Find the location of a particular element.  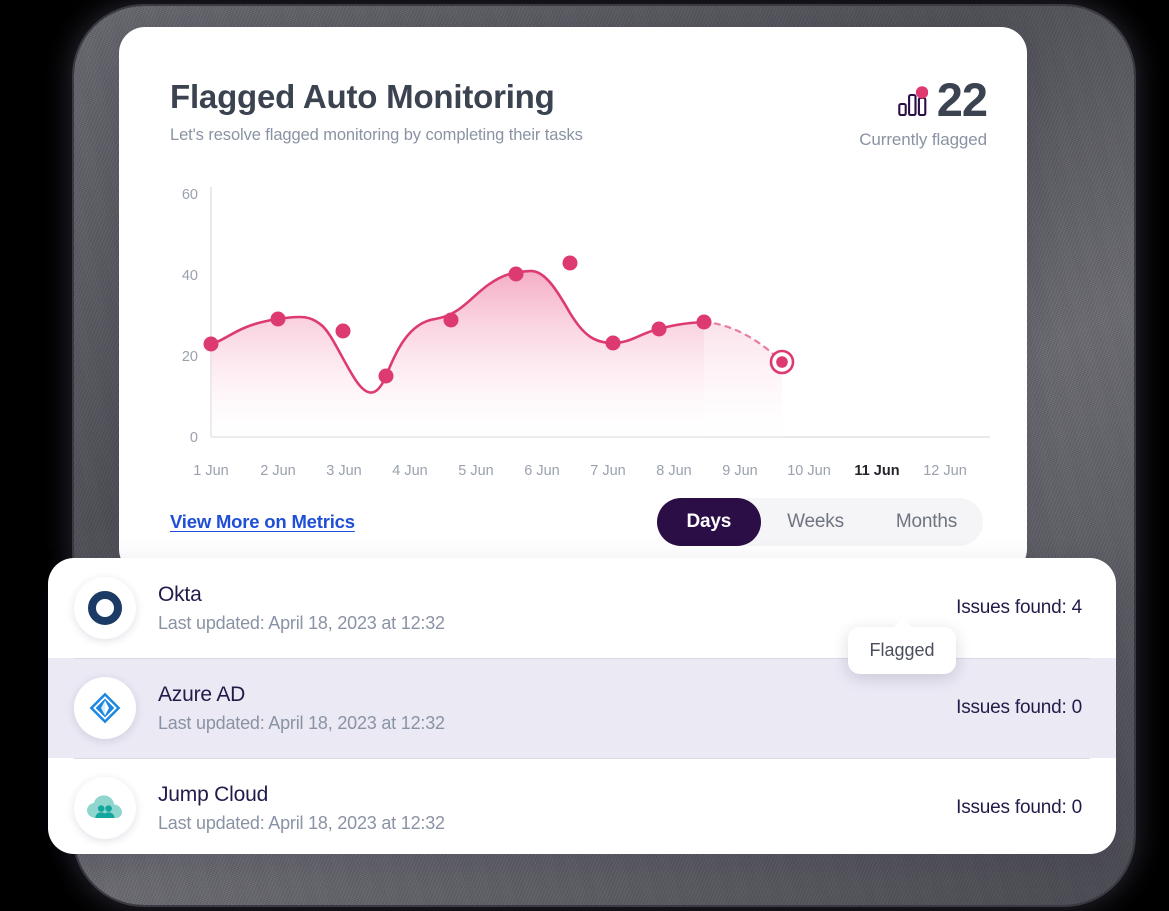

row-issues-count: Issues found: 4 is located at coordinates (1019, 607).